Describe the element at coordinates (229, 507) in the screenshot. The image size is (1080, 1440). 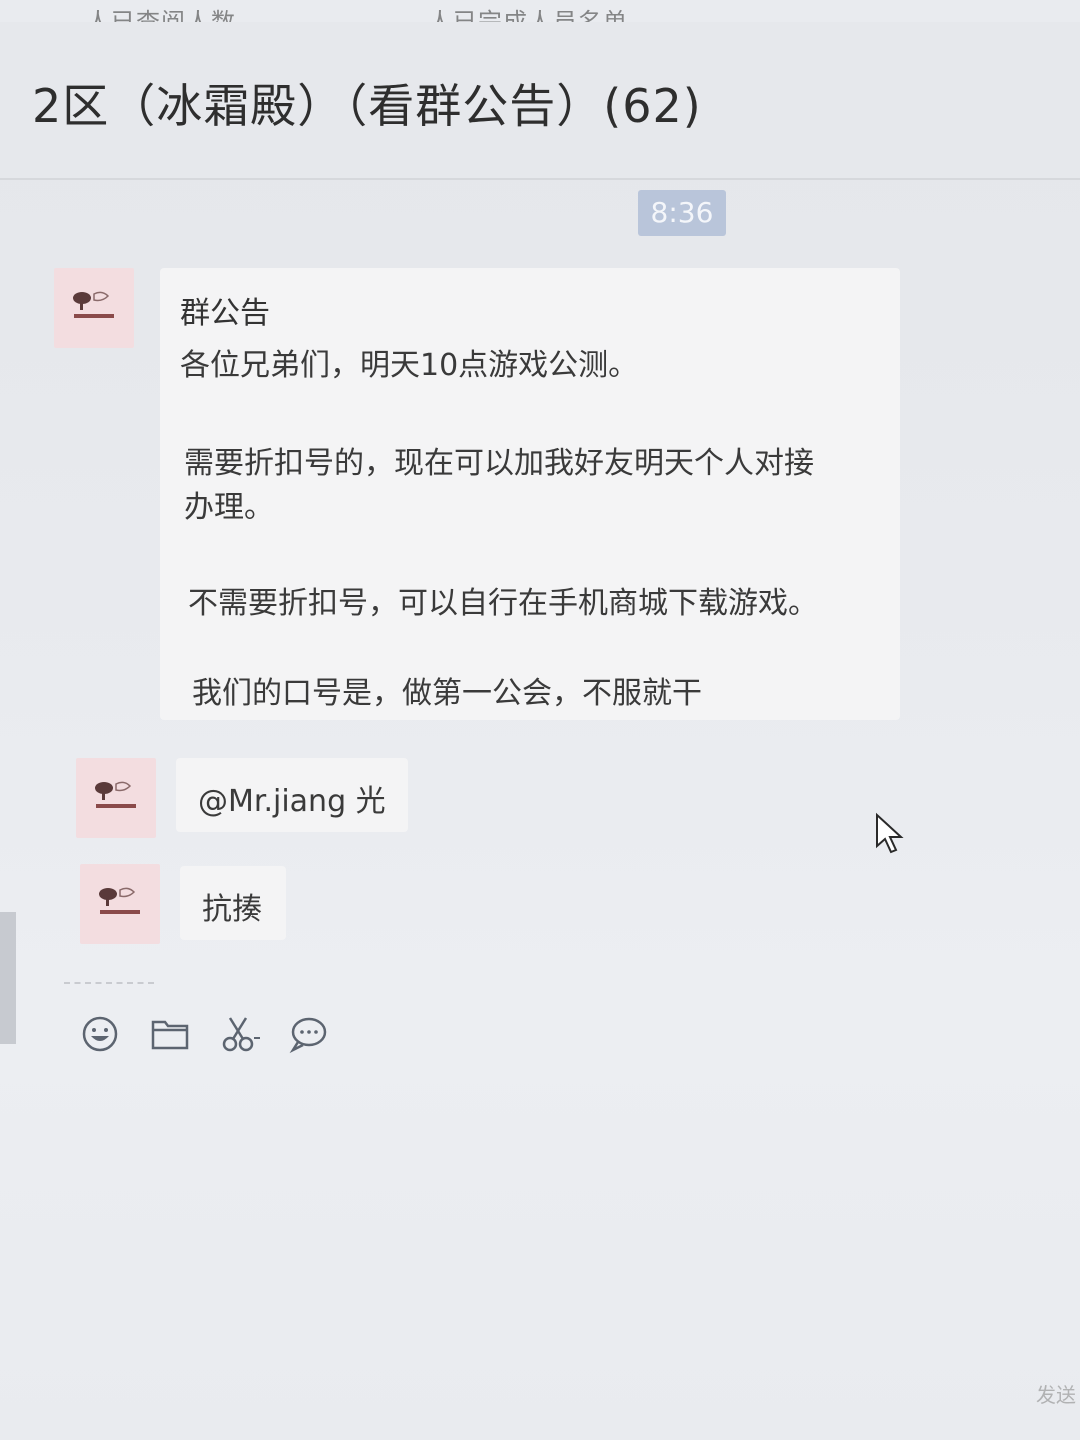
I see `announcement-line: 办理。` at that location.